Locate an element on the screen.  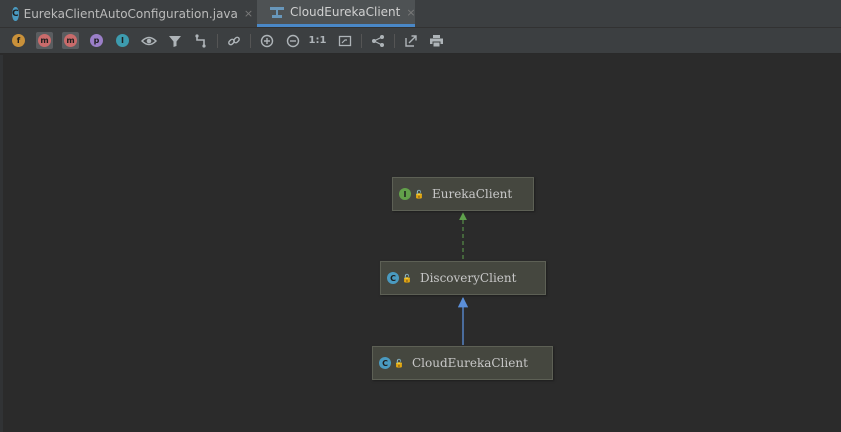
show-fields-button: f is located at coordinates (18, 40).